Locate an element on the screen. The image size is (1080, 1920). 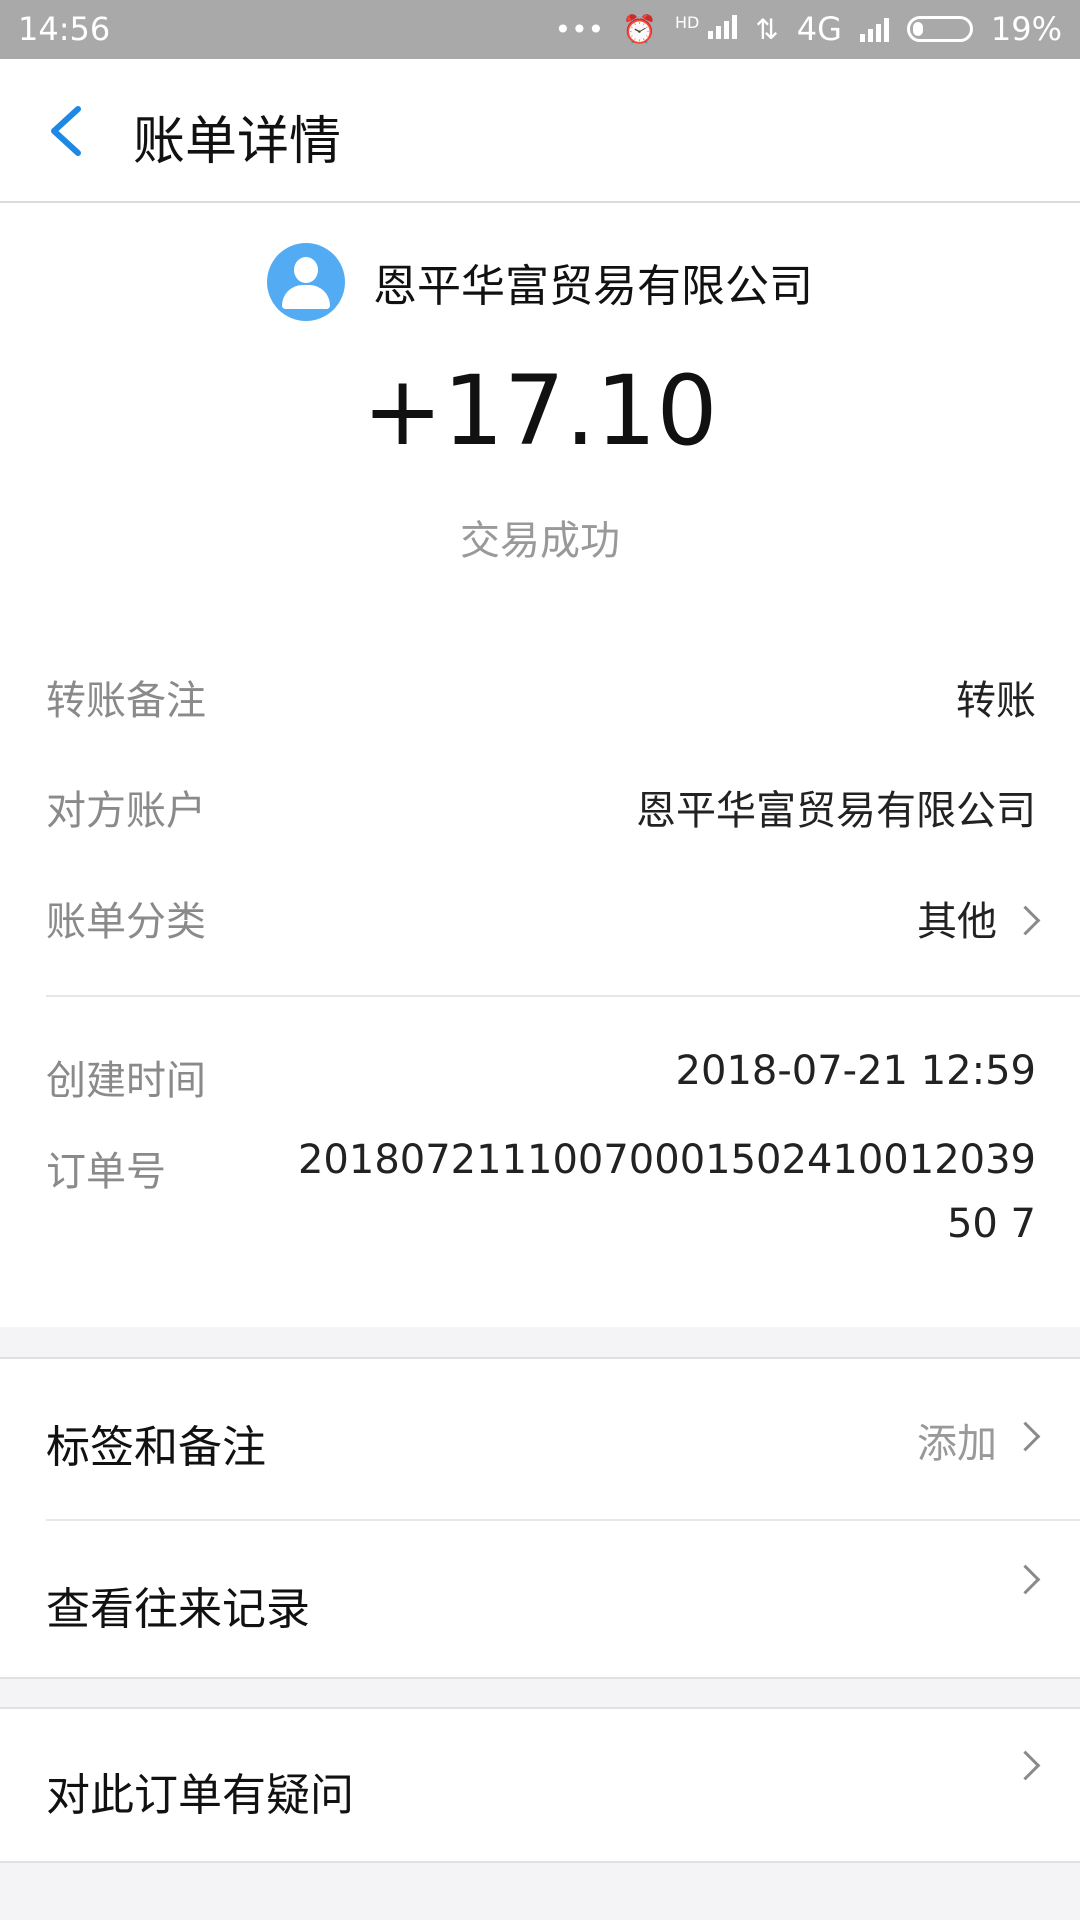
category-value: 其他 is located at coordinates (957, 922).